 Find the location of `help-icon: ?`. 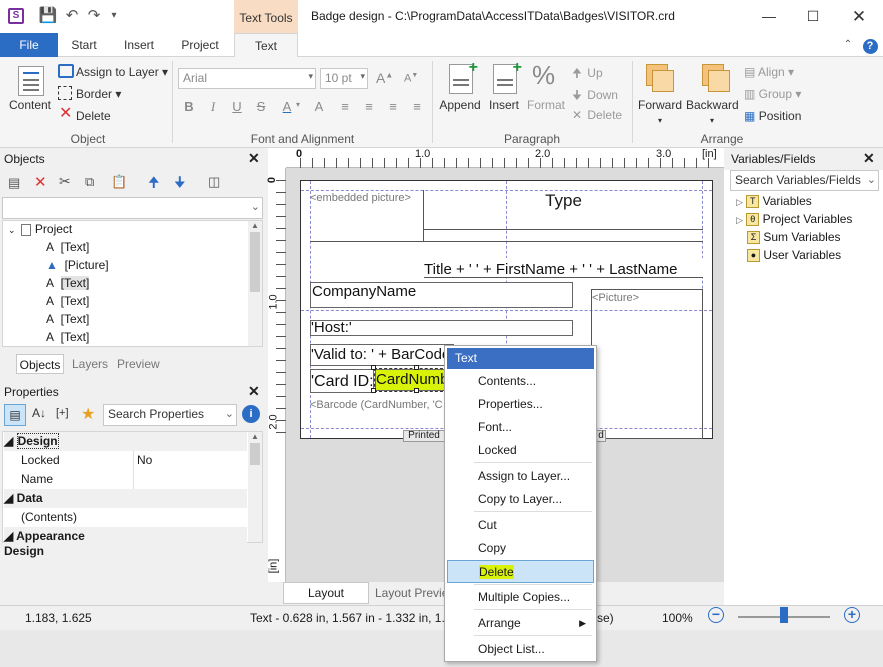

help-icon: ? is located at coordinates (870, 45).